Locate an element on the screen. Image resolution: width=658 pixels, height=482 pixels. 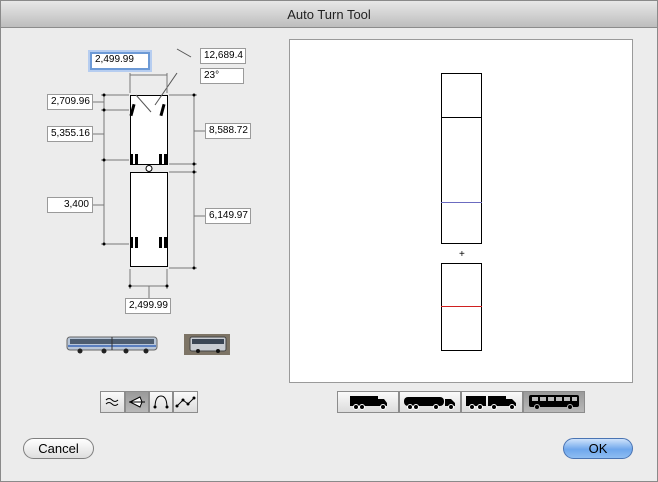
bus-icon is located at coordinates (554, 402).